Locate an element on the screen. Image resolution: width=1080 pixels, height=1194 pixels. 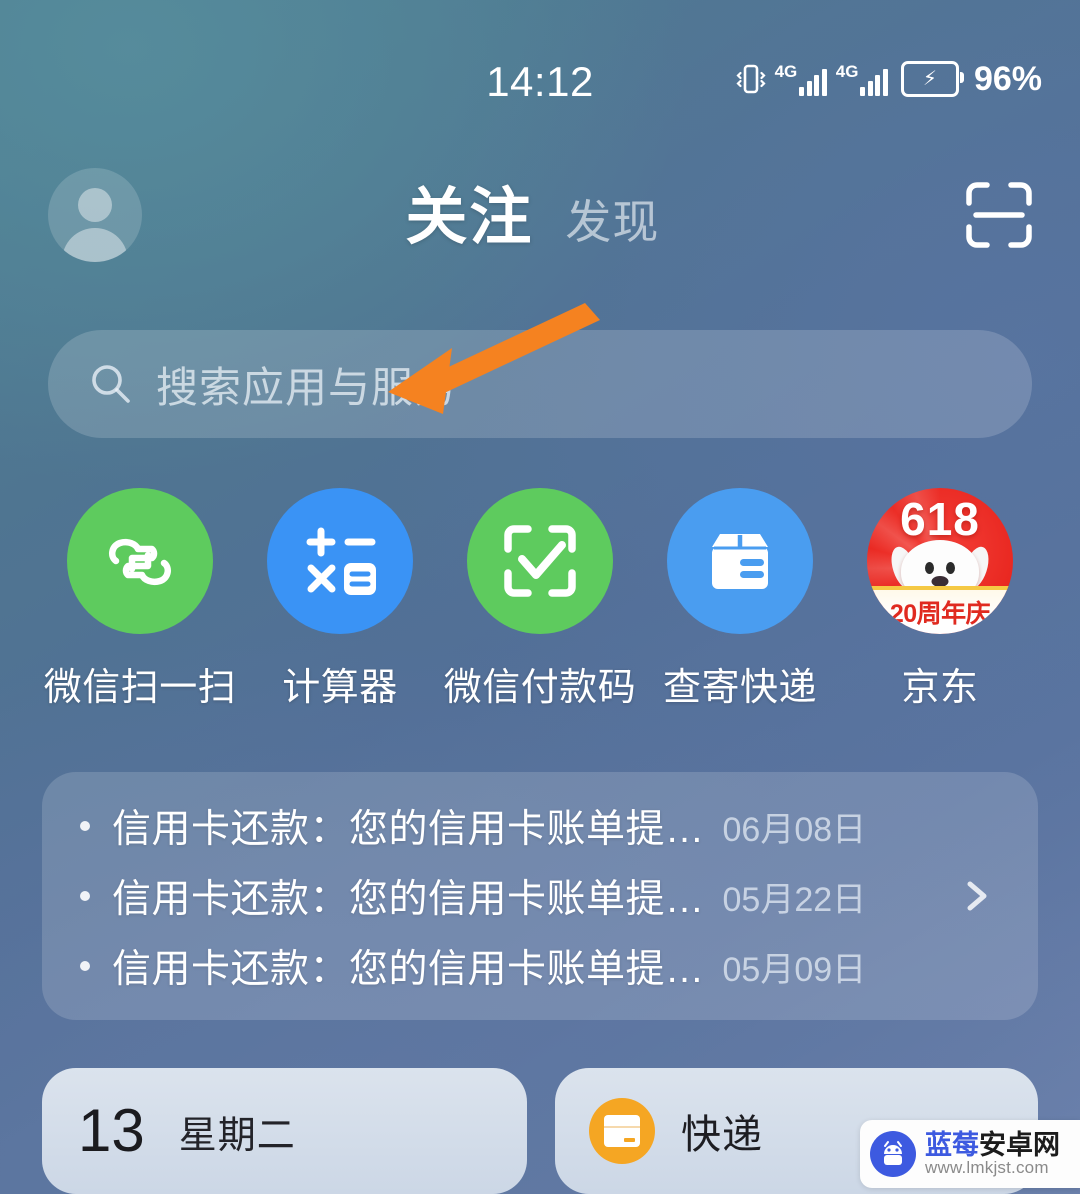
shortcut-label: 京东 is located at coordinates (940, 688).